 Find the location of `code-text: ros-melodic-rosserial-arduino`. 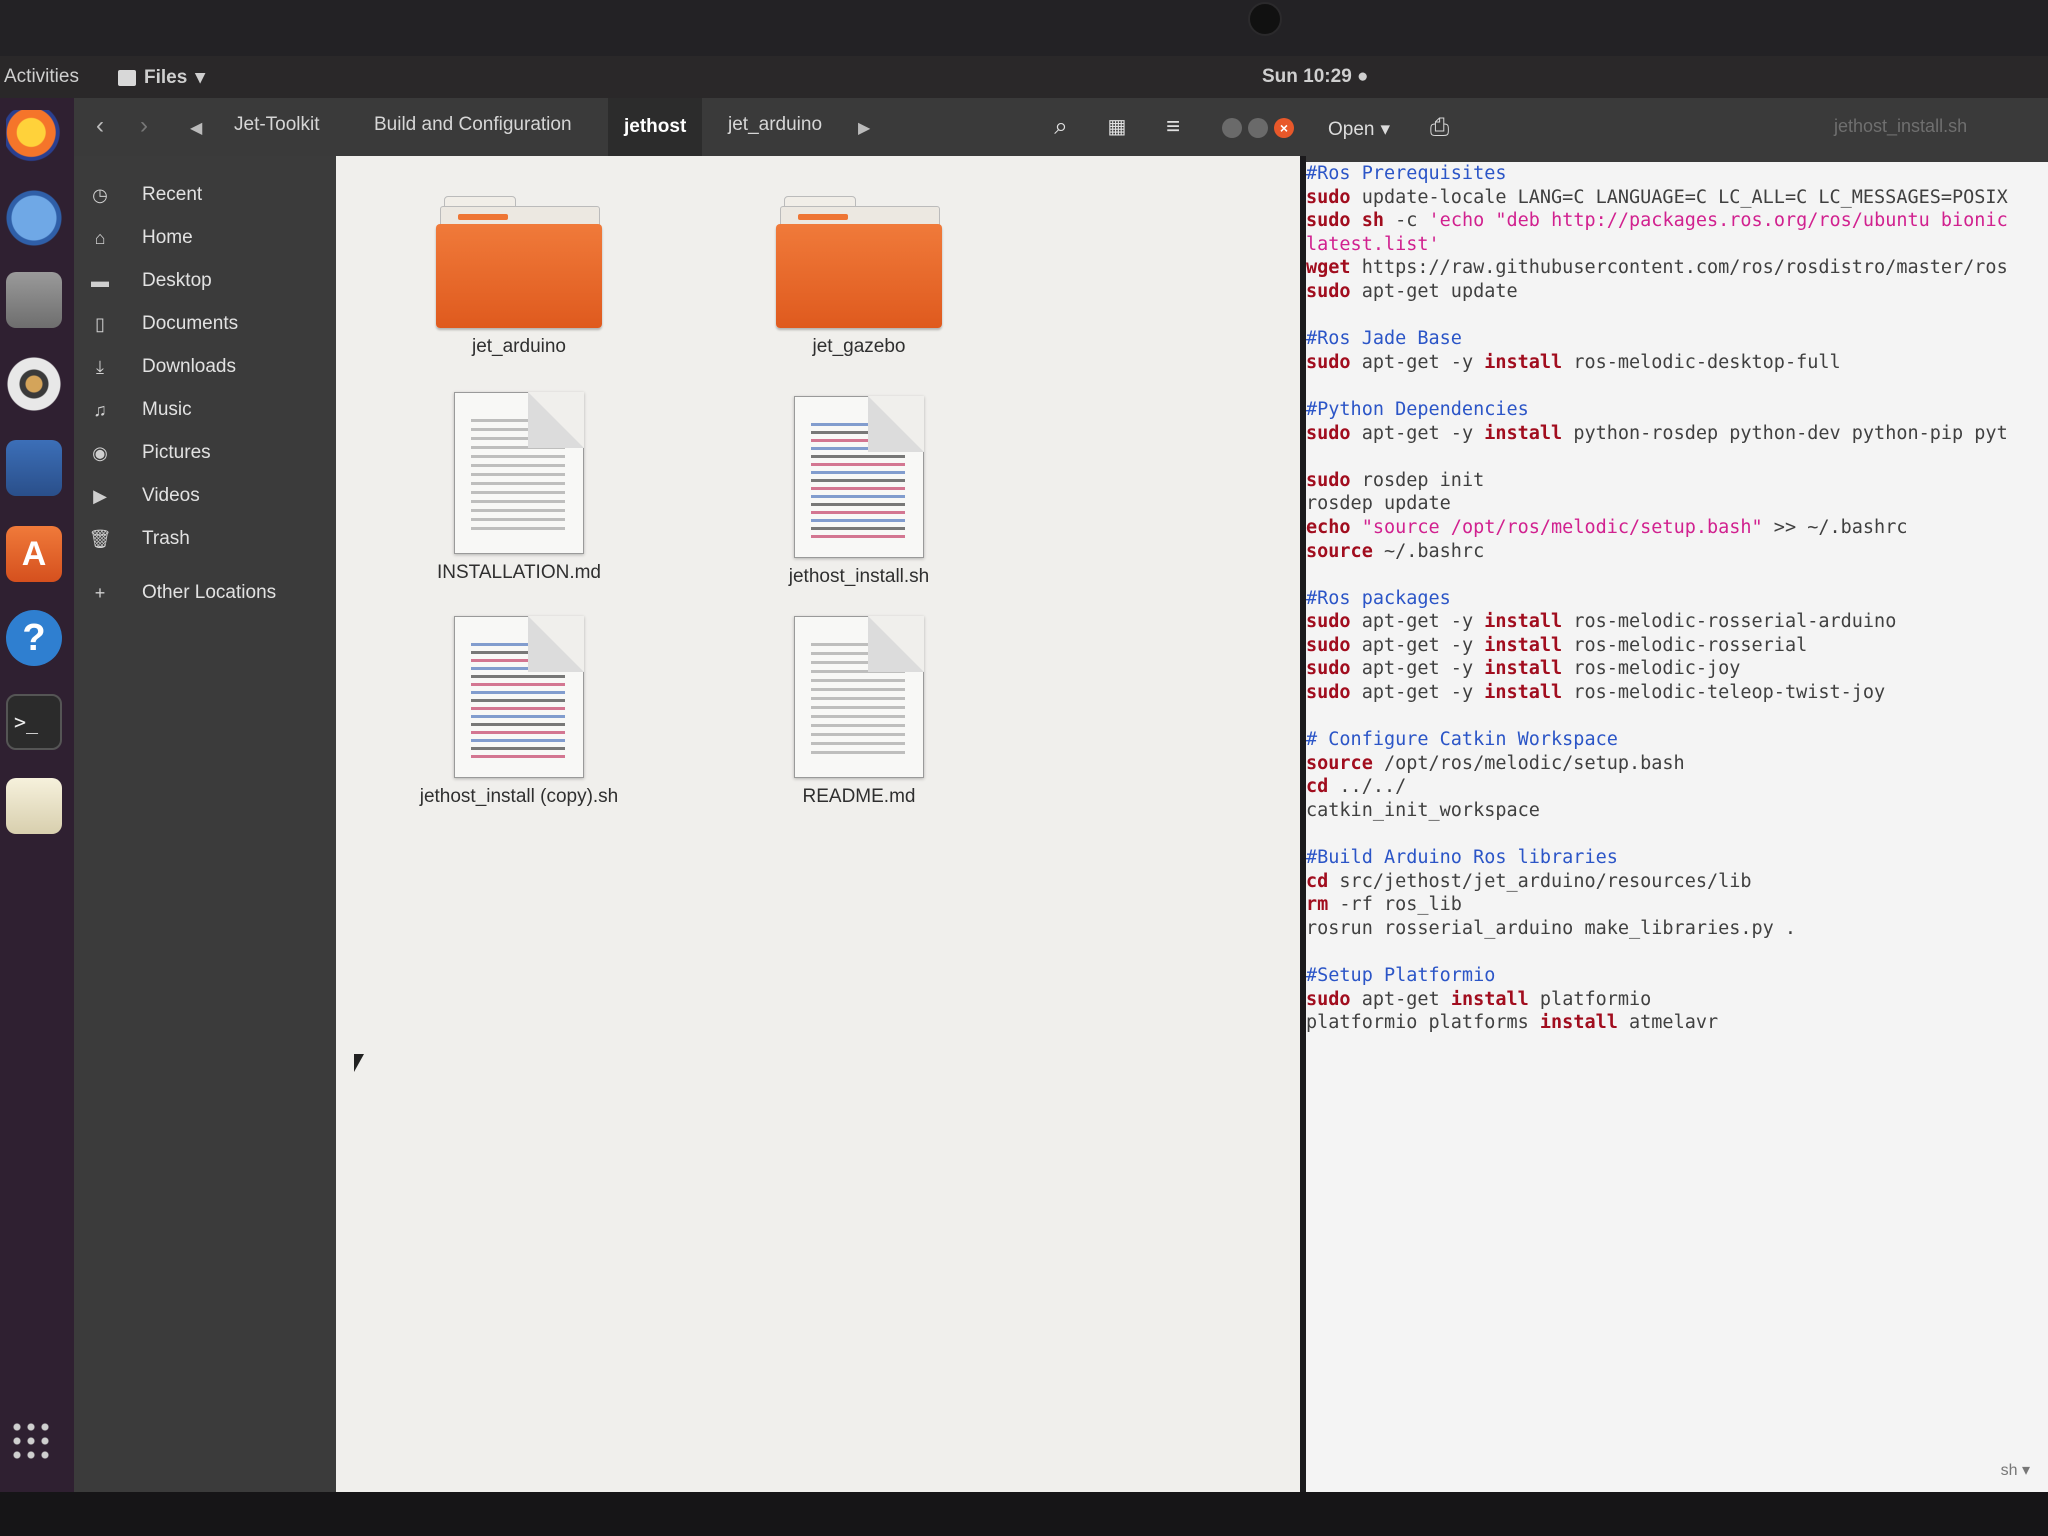

code-text: ros-melodic-rosserial-arduino is located at coordinates (1729, 622).